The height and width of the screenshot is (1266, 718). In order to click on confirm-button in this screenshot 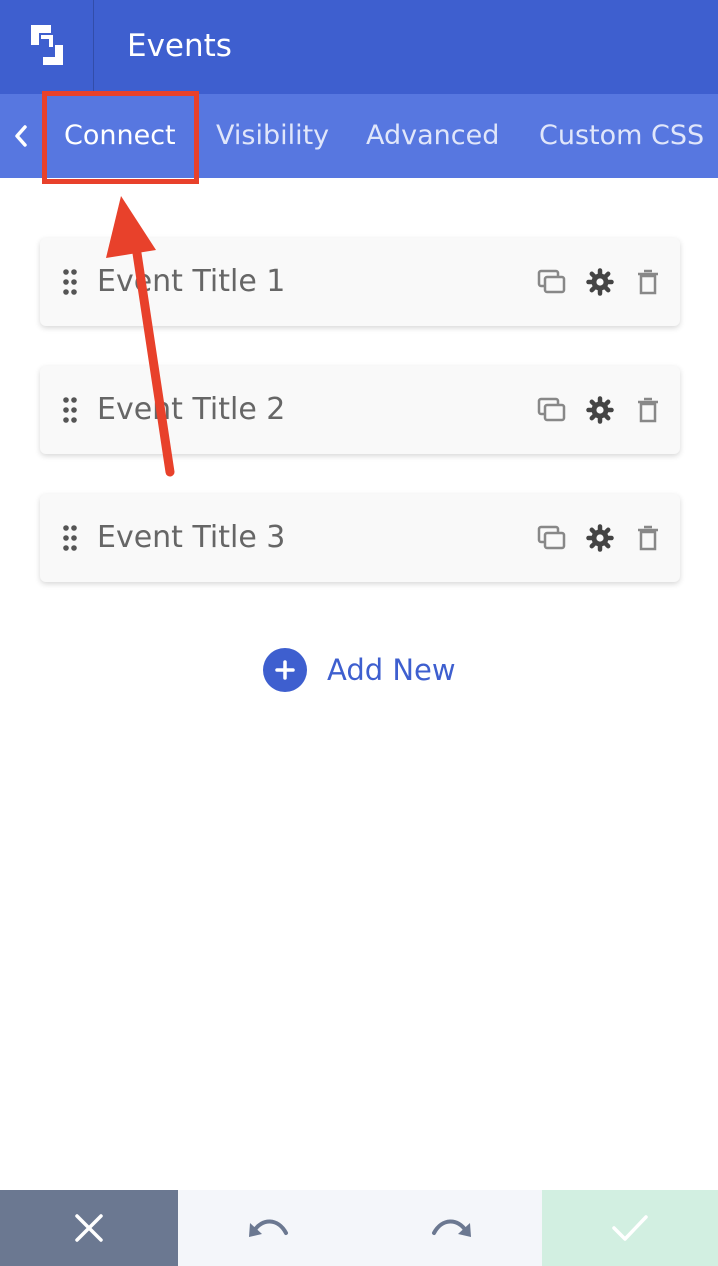, I will do `click(630, 1228)`.